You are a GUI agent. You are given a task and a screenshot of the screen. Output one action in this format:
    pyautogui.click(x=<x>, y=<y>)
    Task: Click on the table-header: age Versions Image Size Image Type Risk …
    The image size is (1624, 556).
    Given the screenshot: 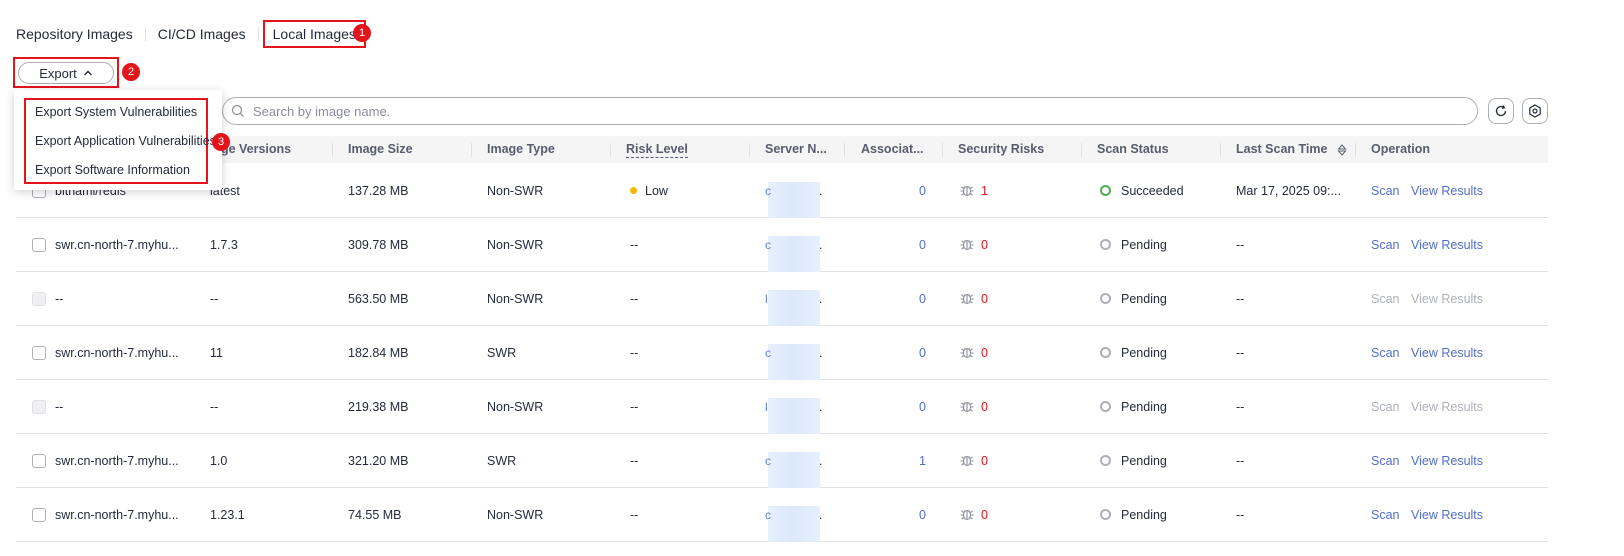 What is the action you would take?
    pyautogui.click(x=782, y=149)
    